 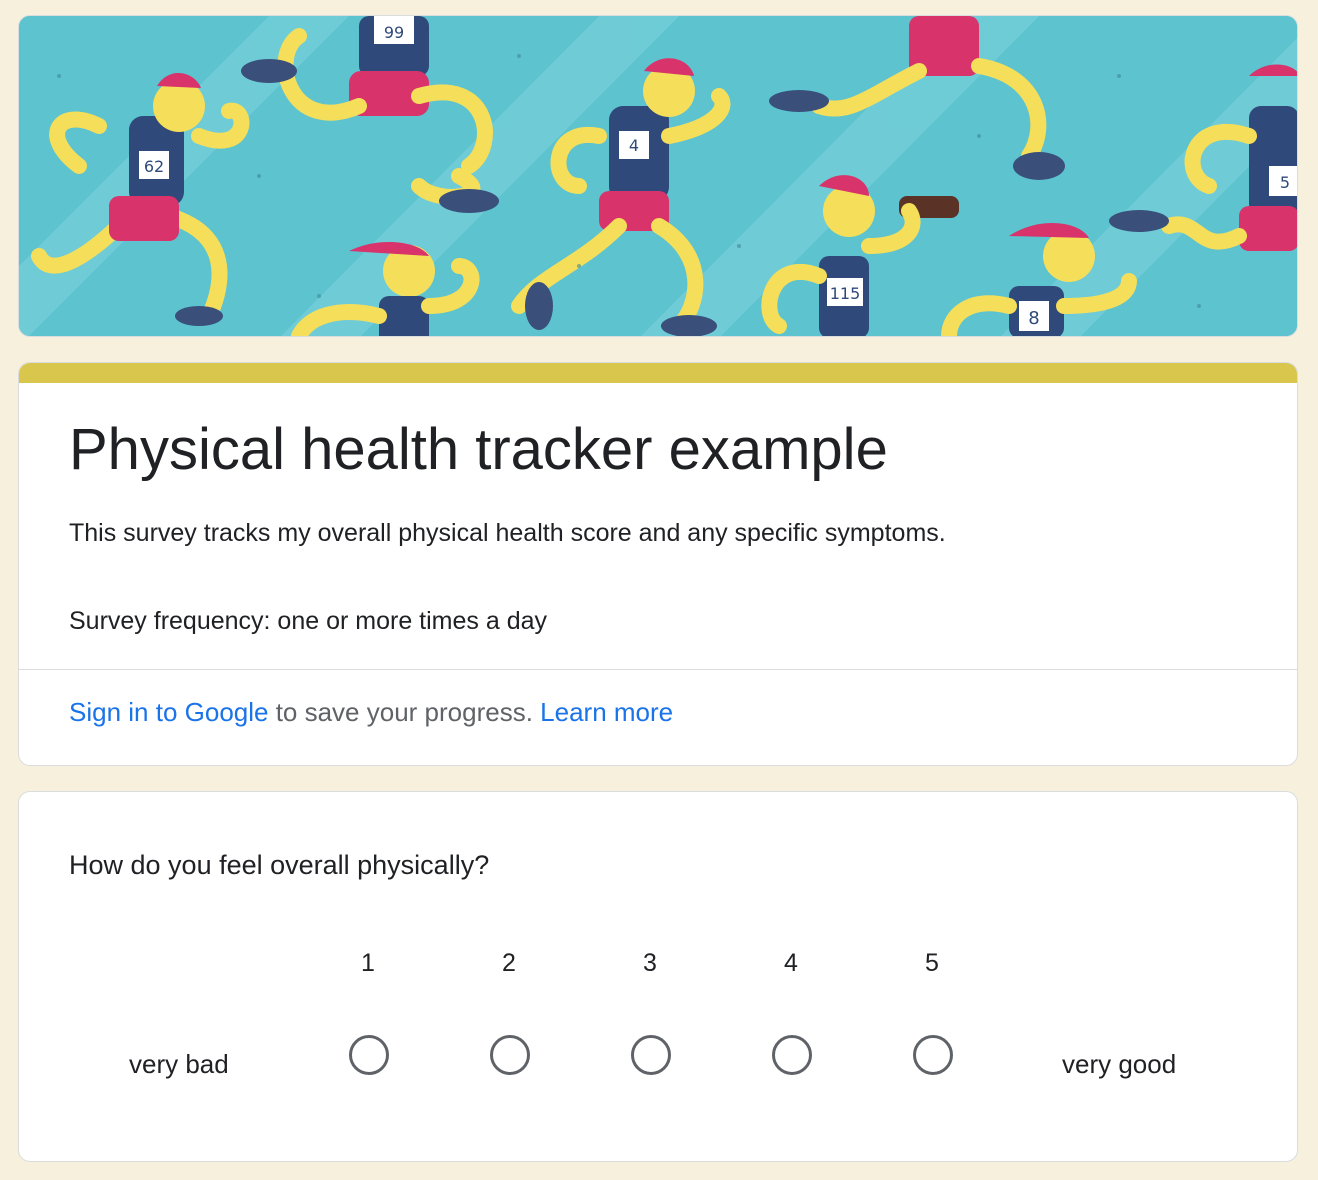 What do you see at coordinates (650, 963) in the screenshot?
I see `scale-number-3: 3` at bounding box center [650, 963].